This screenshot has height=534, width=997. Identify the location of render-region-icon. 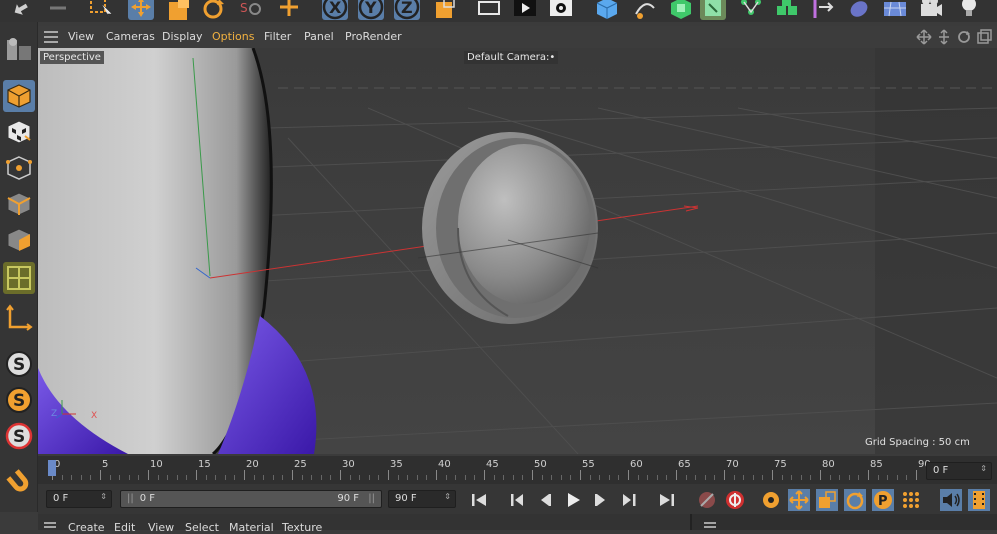
(489, 10).